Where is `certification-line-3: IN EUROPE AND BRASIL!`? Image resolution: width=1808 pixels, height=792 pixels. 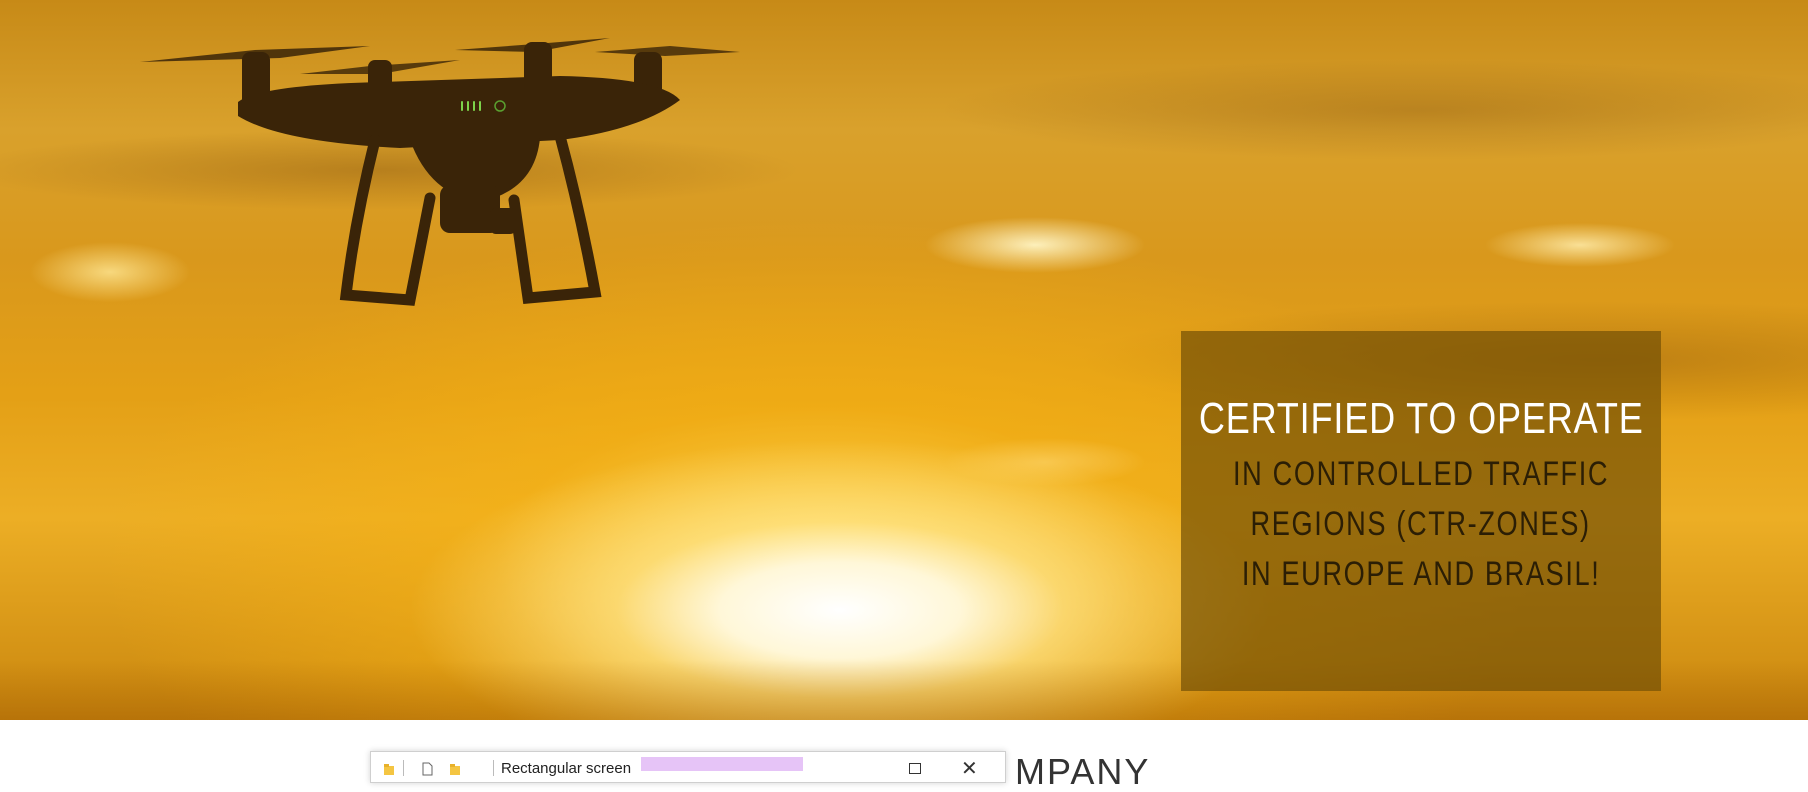 certification-line-3: IN EUROPE AND BRASIL! is located at coordinates (1421, 574).